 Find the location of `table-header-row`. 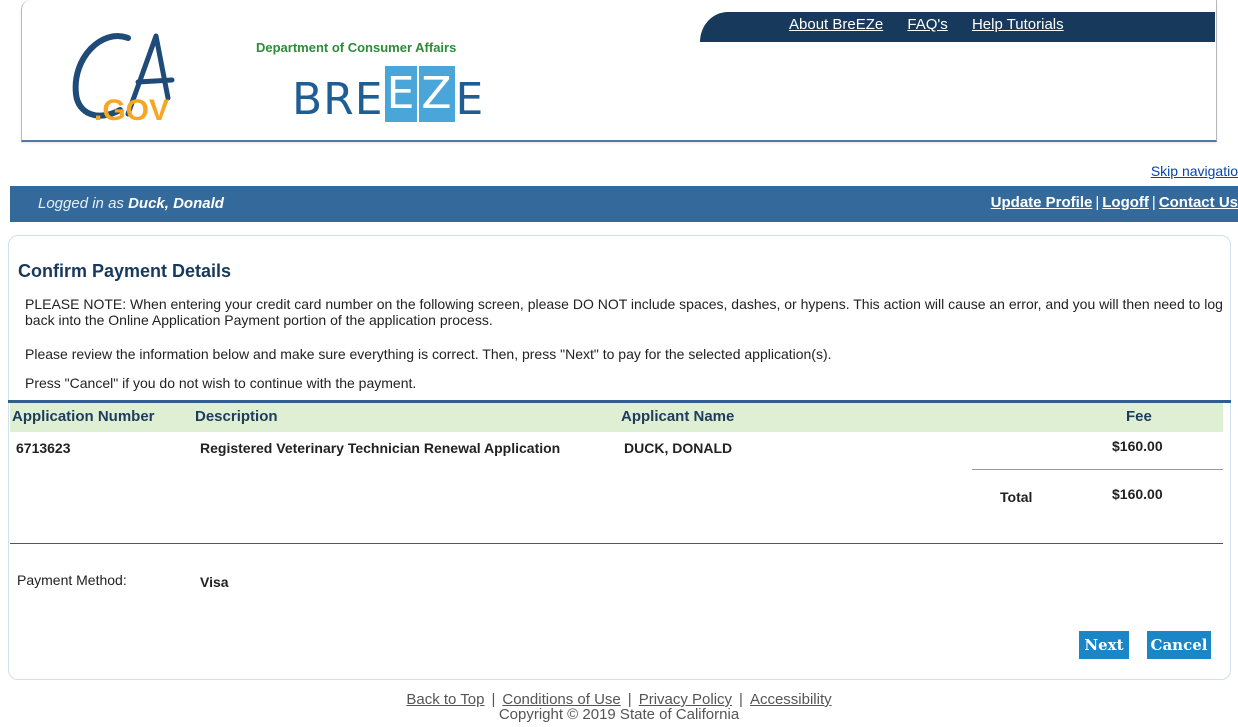

table-header-row is located at coordinates (616, 417).